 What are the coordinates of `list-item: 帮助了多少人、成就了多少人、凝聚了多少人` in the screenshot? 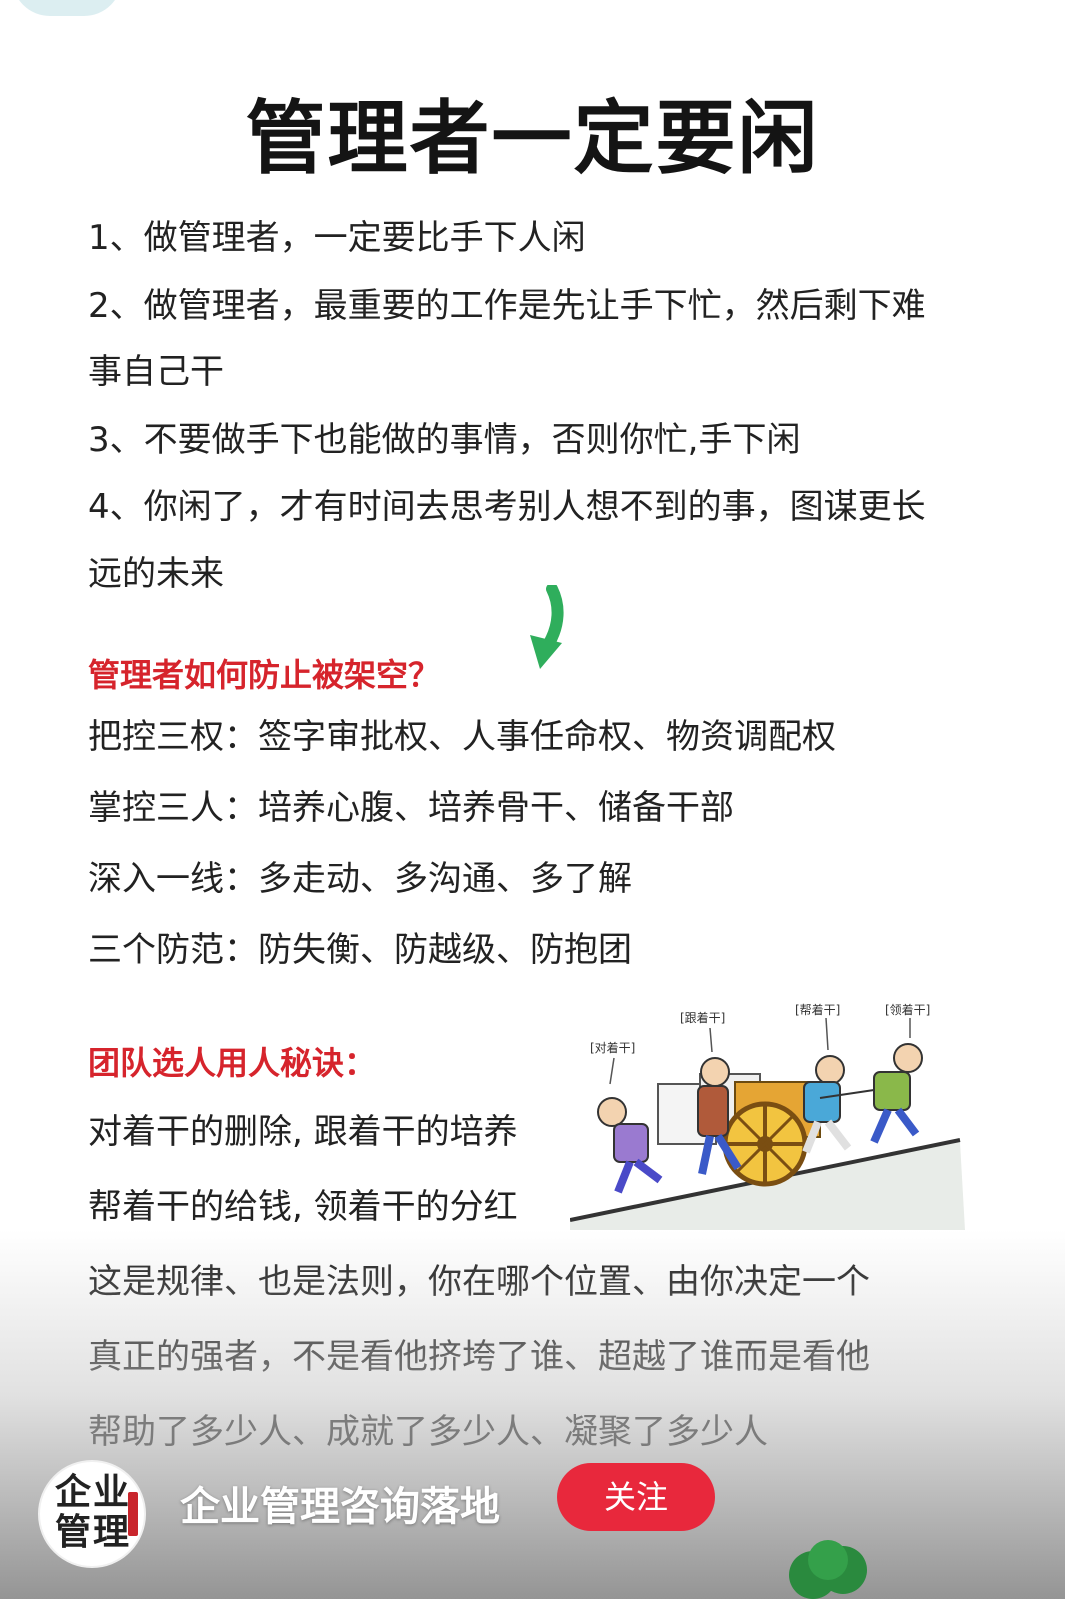 It's located at (428, 1432).